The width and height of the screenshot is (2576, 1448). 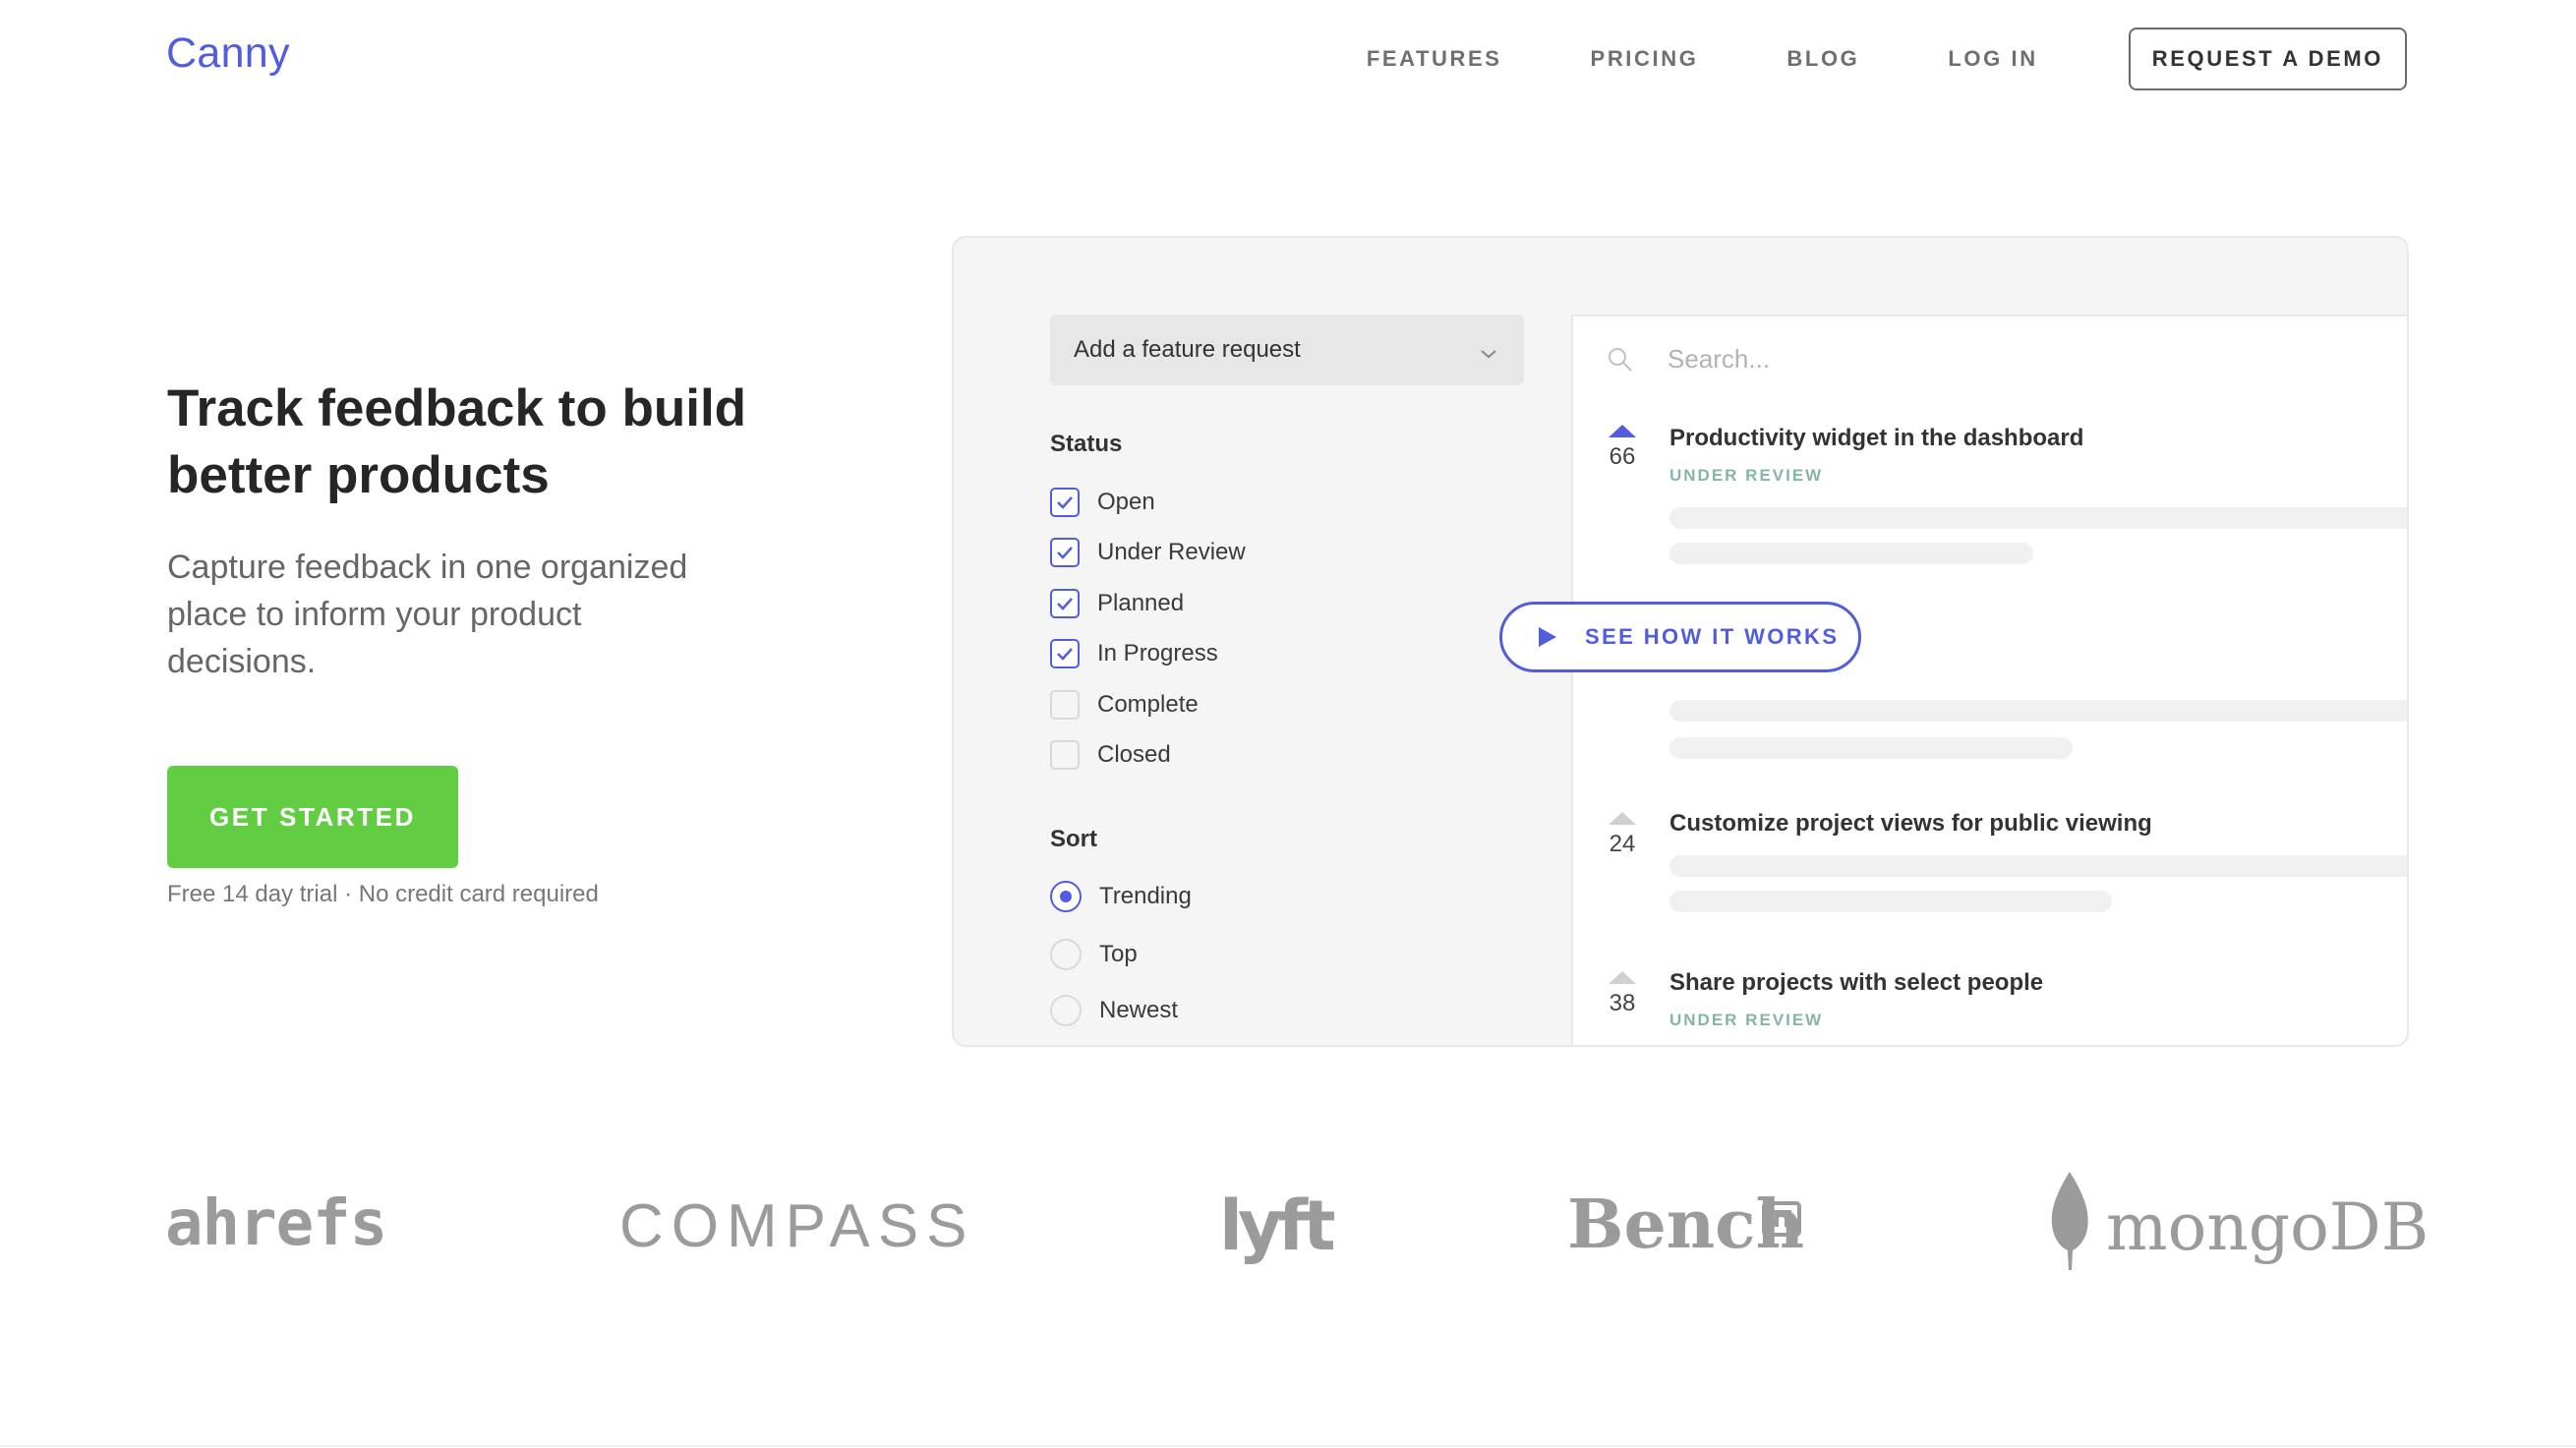 What do you see at coordinates (1066, 896) in the screenshot?
I see `radio-selected` at bounding box center [1066, 896].